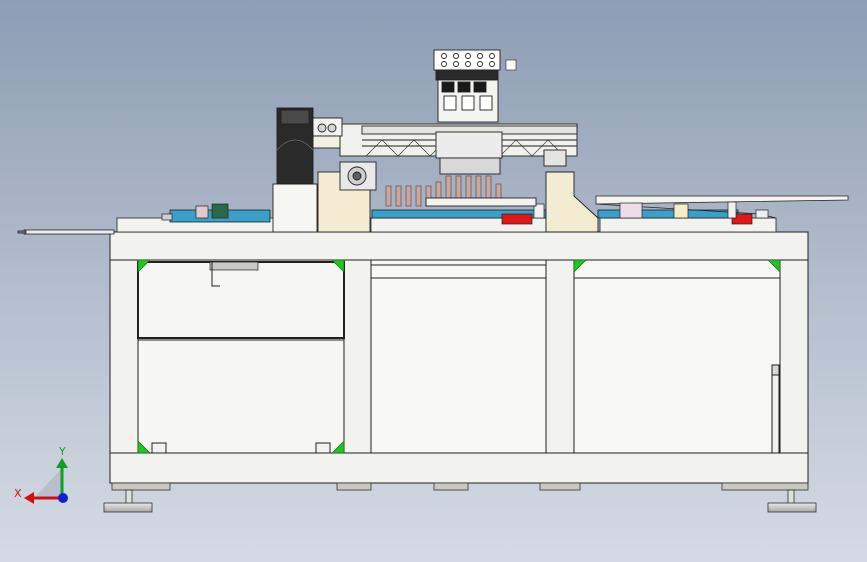 The height and width of the screenshot is (562, 867). I want to click on y-axis-label: Y, so click(62, 451).